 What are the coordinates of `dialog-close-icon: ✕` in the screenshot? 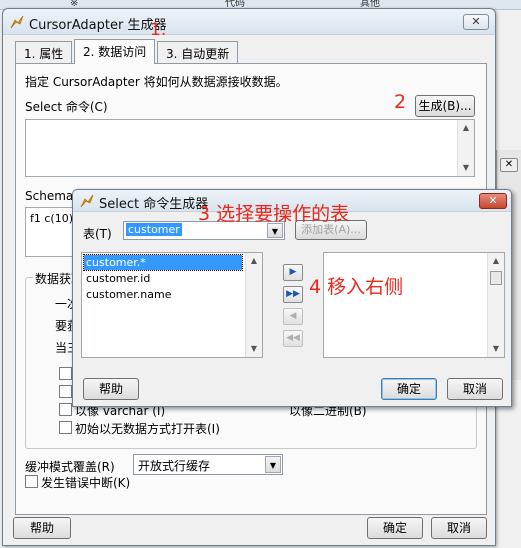 It's located at (493, 201).